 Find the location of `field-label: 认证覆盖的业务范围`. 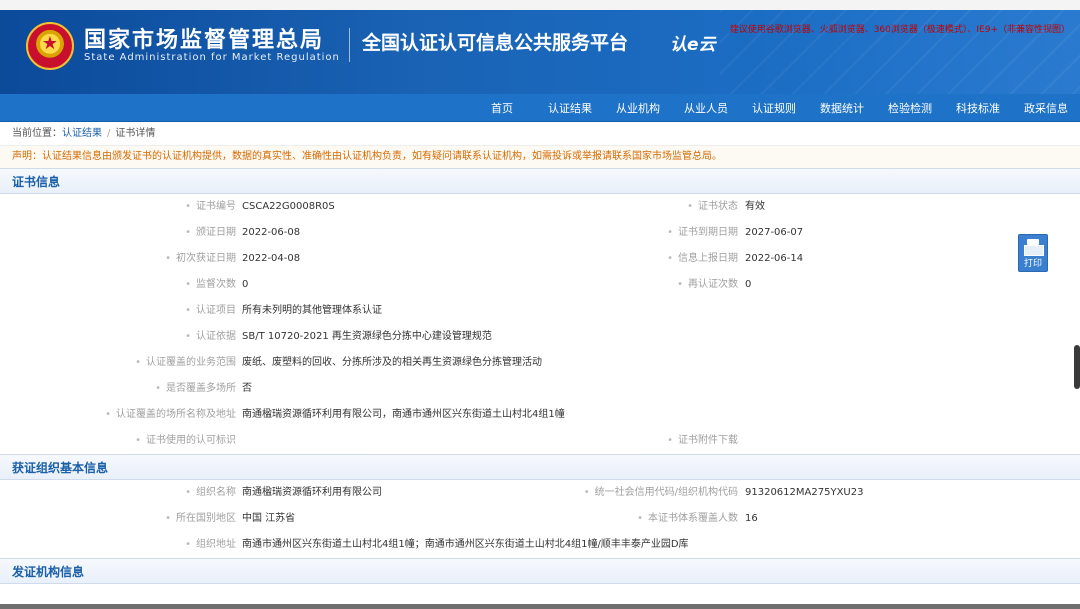

field-label: 认证覆盖的业务范围 is located at coordinates (191, 362).